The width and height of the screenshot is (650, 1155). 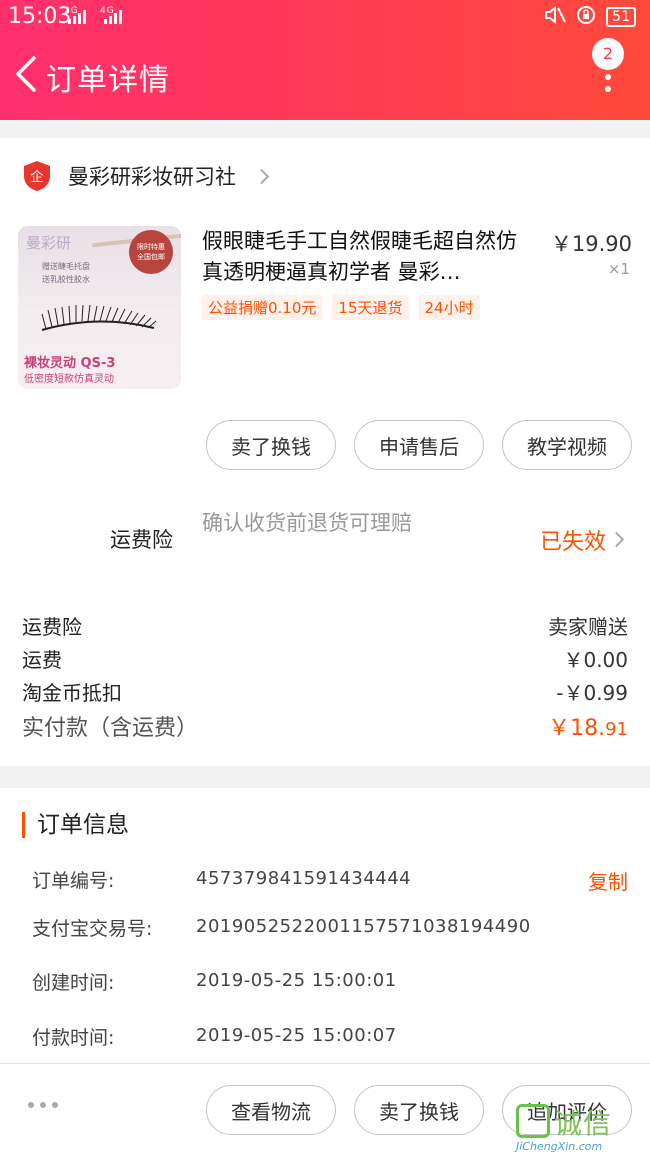 What do you see at coordinates (40, 16) in the screenshot?
I see `status-time: 15:03` at bounding box center [40, 16].